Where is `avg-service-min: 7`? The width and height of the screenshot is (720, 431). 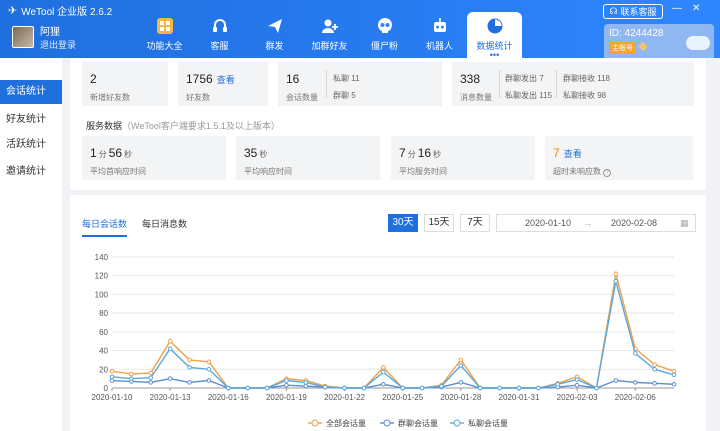 avg-service-min: 7 is located at coordinates (402, 153).